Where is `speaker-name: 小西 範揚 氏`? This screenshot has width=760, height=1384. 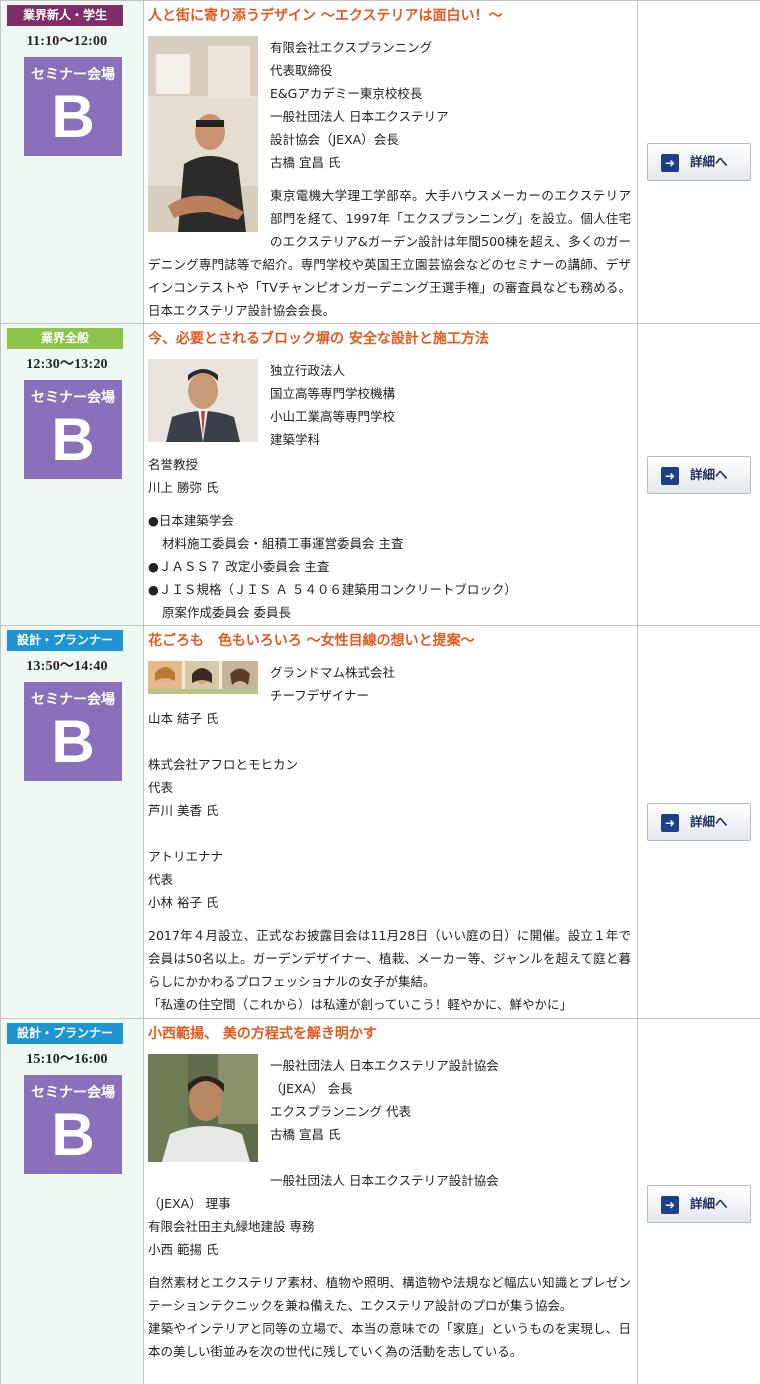 speaker-name: 小西 範揚 氏 is located at coordinates (183, 1249).